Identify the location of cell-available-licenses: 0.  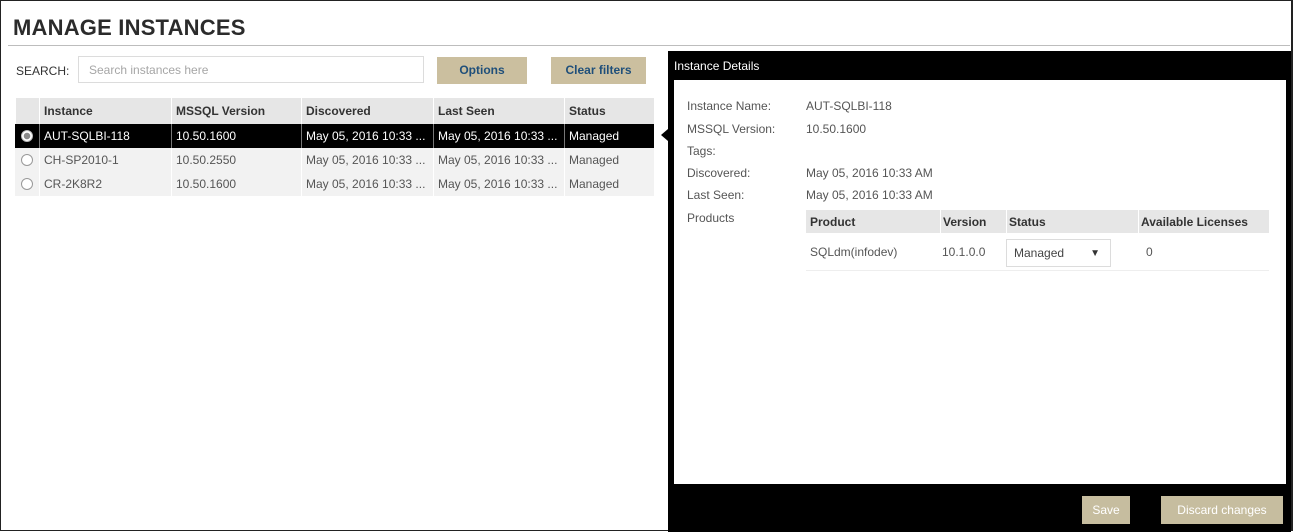
(1149, 251).